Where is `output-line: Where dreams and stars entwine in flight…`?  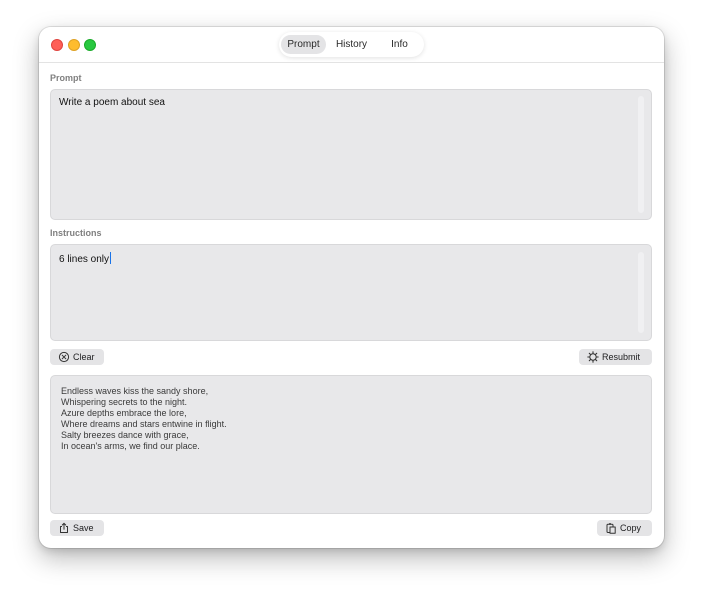
output-line: Where dreams and stars entwine in flight… is located at coordinates (144, 424).